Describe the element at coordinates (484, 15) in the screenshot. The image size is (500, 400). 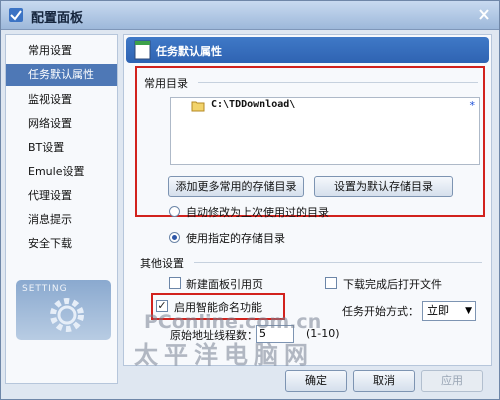
I see `close-icon` at that location.